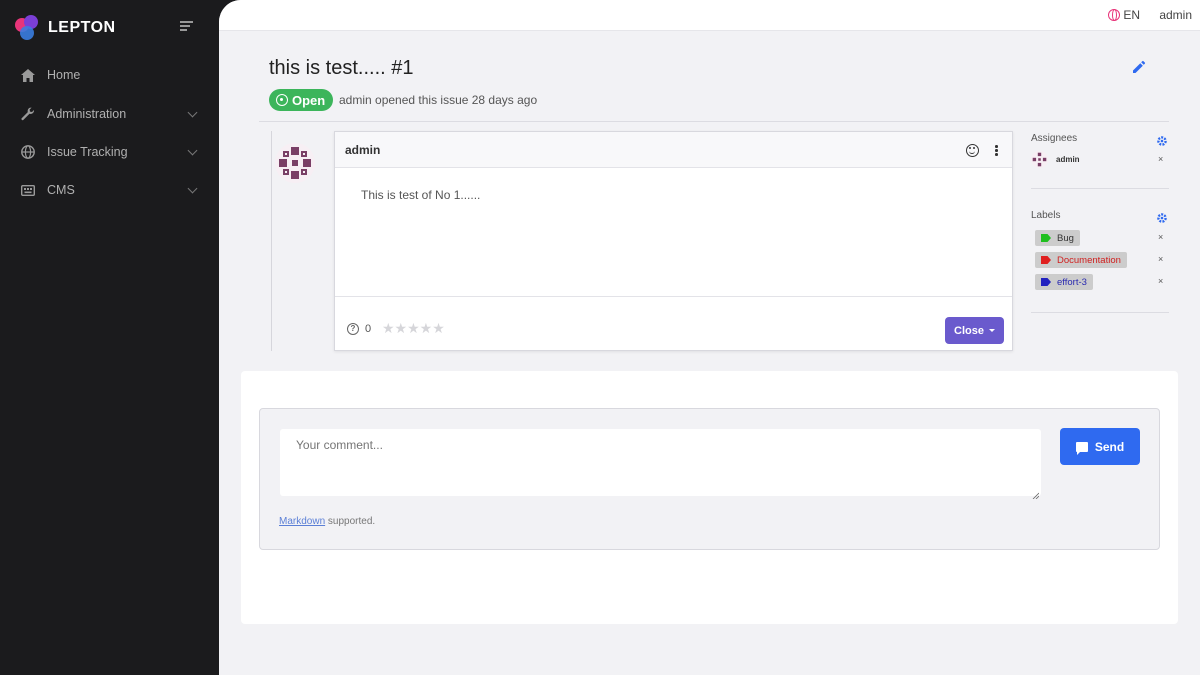 This screenshot has width=1200, height=675. Describe the element at coordinates (1068, 159) in the screenshot. I see `assignee-name: admin` at that location.